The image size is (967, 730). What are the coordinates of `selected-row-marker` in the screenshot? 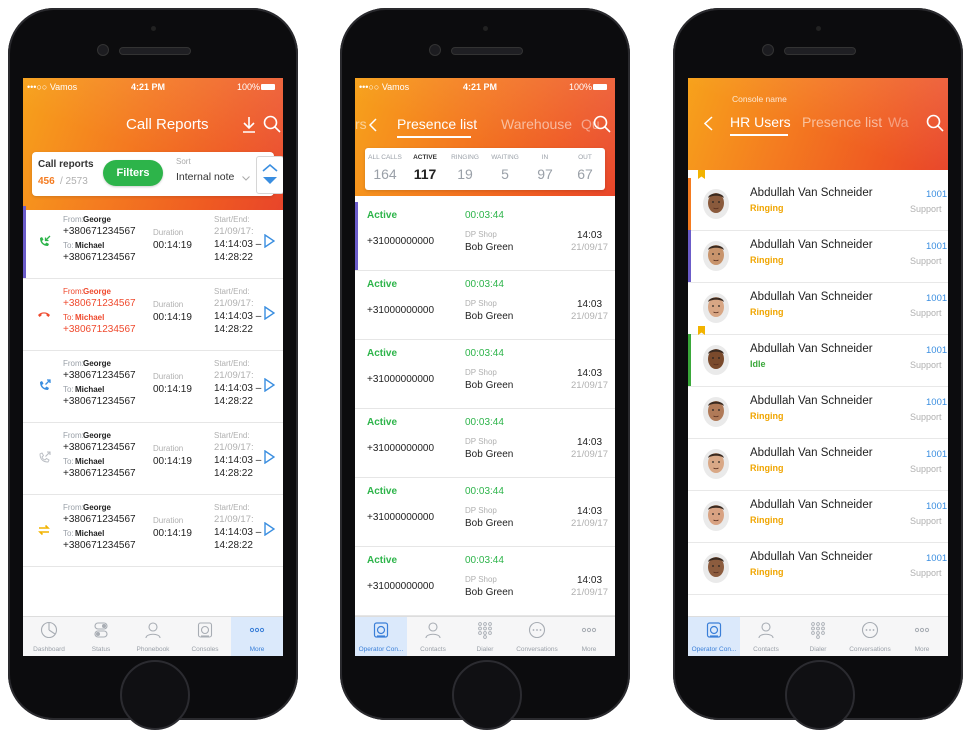 It's located at (24, 242).